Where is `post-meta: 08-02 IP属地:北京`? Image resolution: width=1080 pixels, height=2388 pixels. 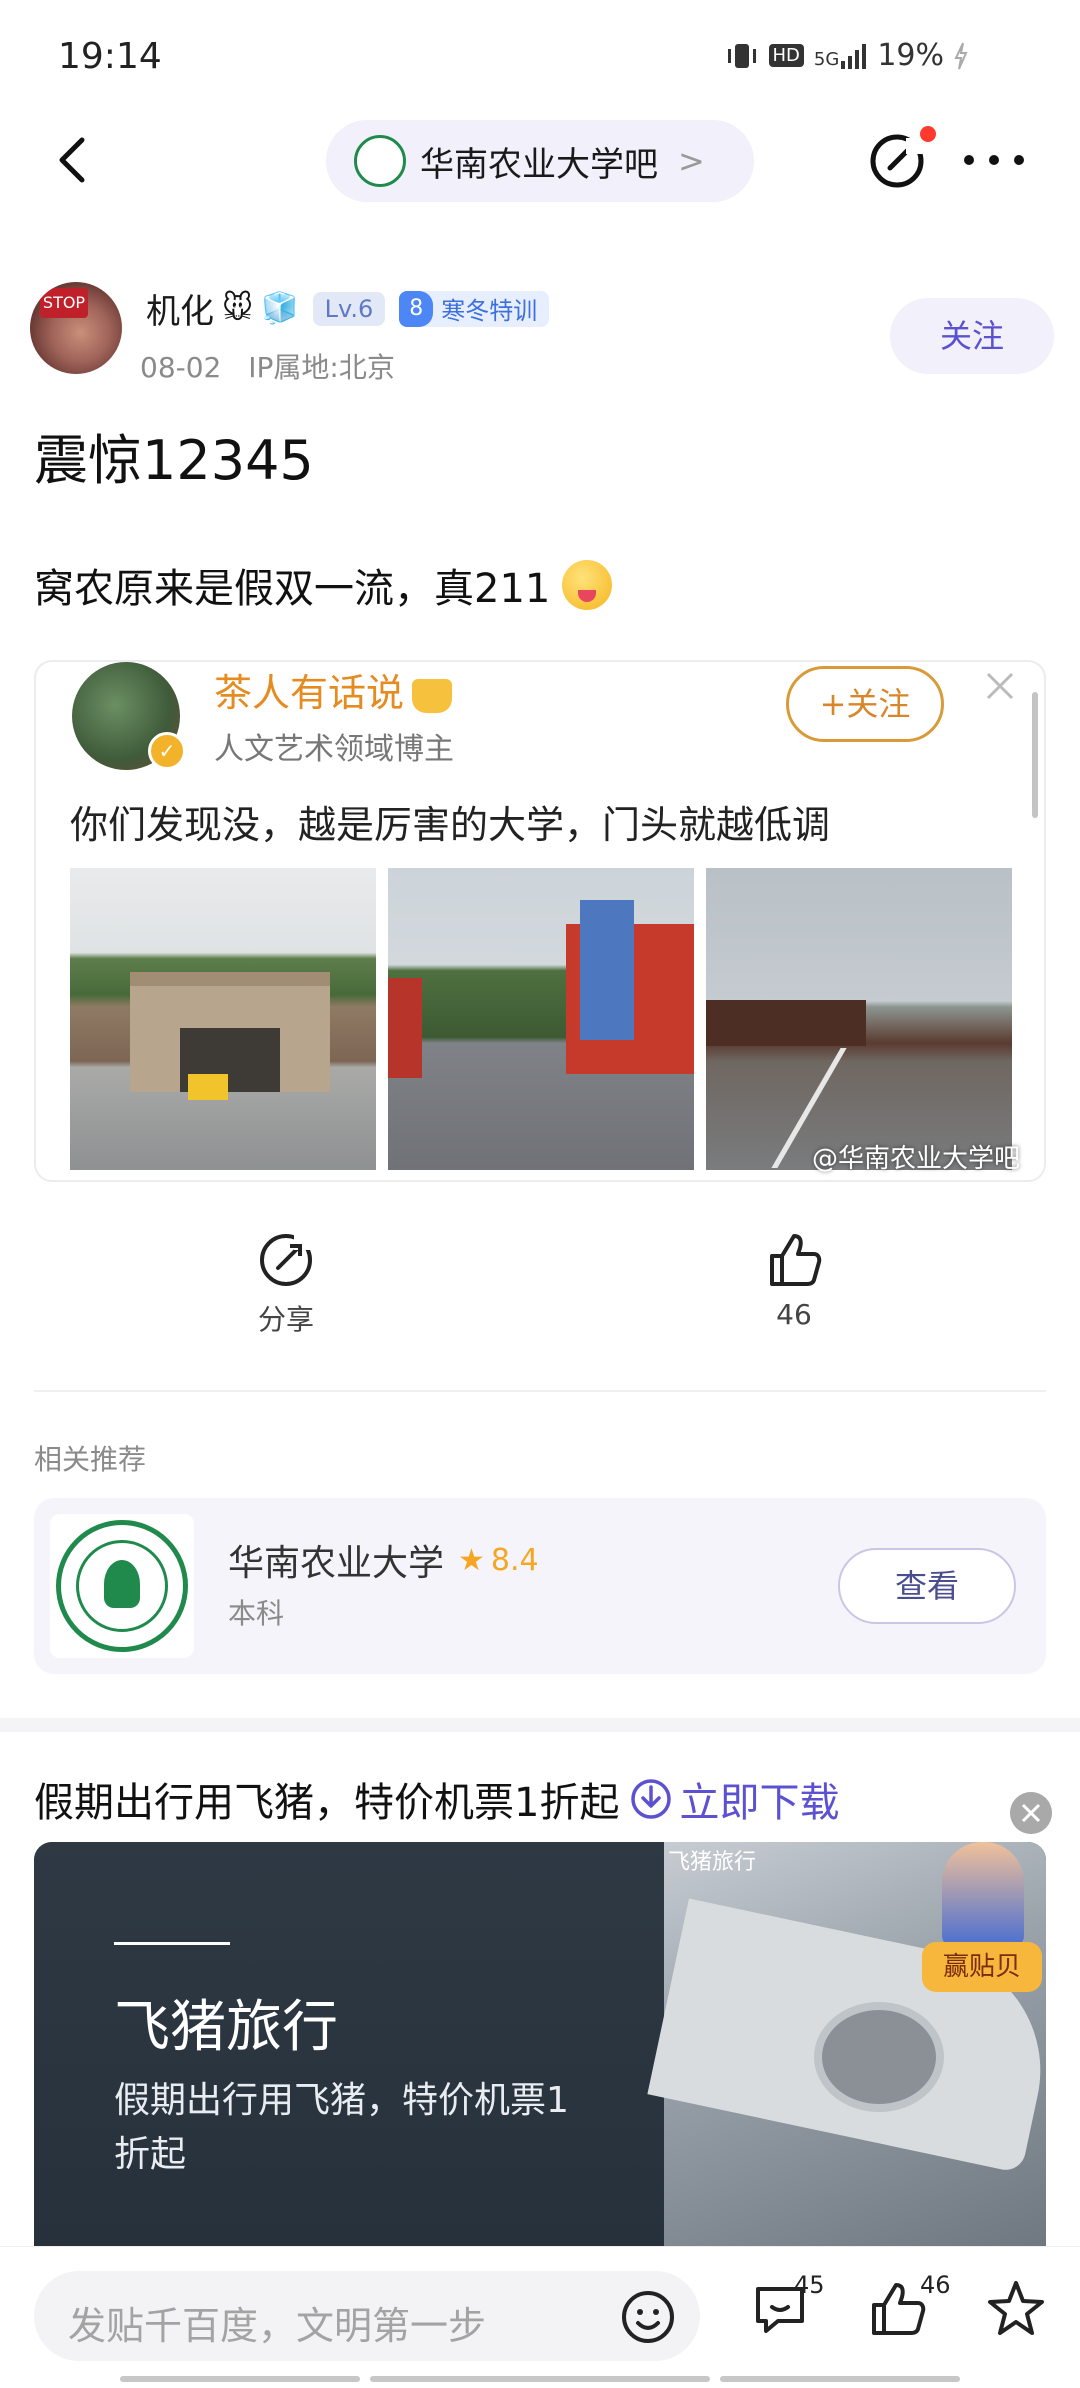 post-meta: 08-02 IP属地:北京 is located at coordinates (267, 366).